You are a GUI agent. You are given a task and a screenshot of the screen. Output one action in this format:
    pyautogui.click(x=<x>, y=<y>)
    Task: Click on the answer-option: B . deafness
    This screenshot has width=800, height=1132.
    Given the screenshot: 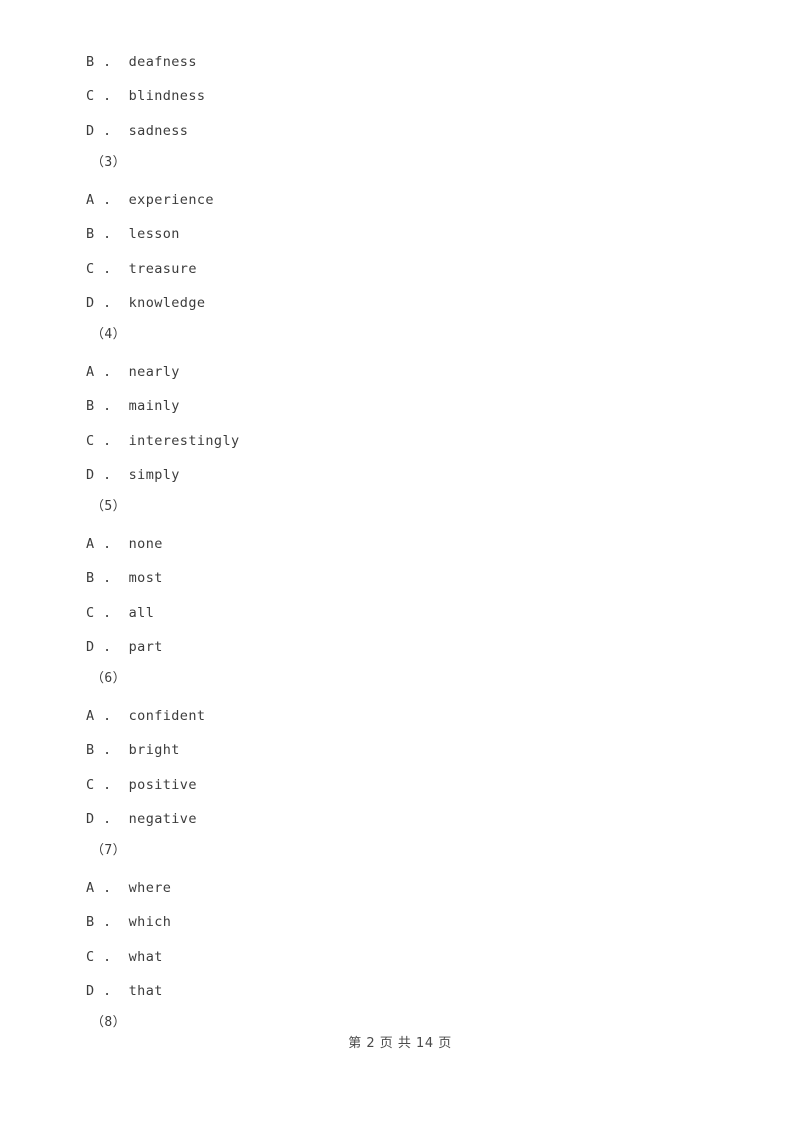 What is the action you would take?
    pyautogui.click(x=141, y=62)
    